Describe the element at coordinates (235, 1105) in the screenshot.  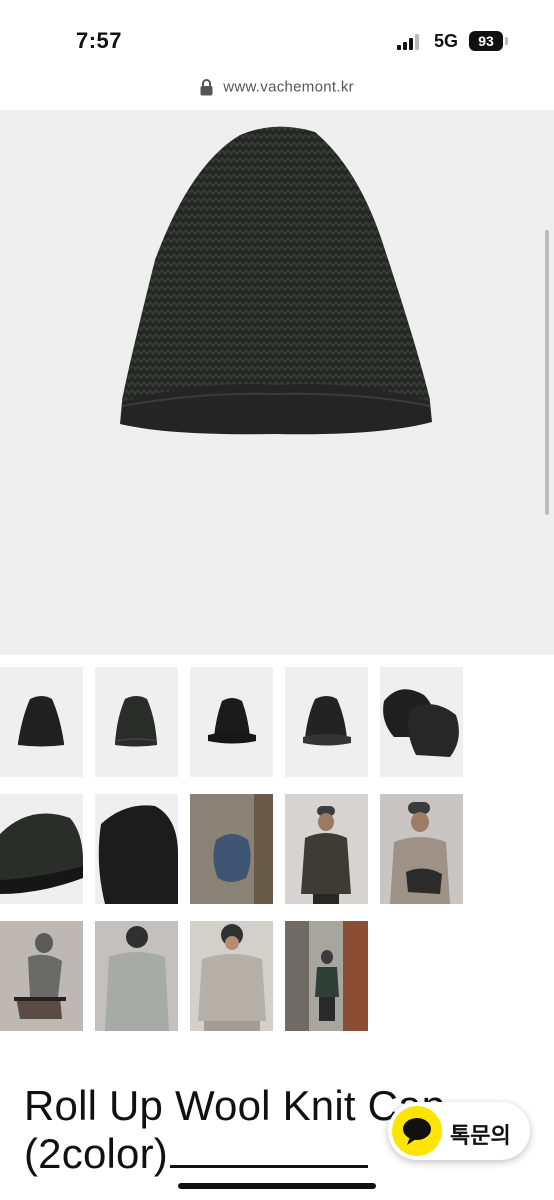
I see `product-title-line-1: Roll Up Wool Knit Cap` at that location.